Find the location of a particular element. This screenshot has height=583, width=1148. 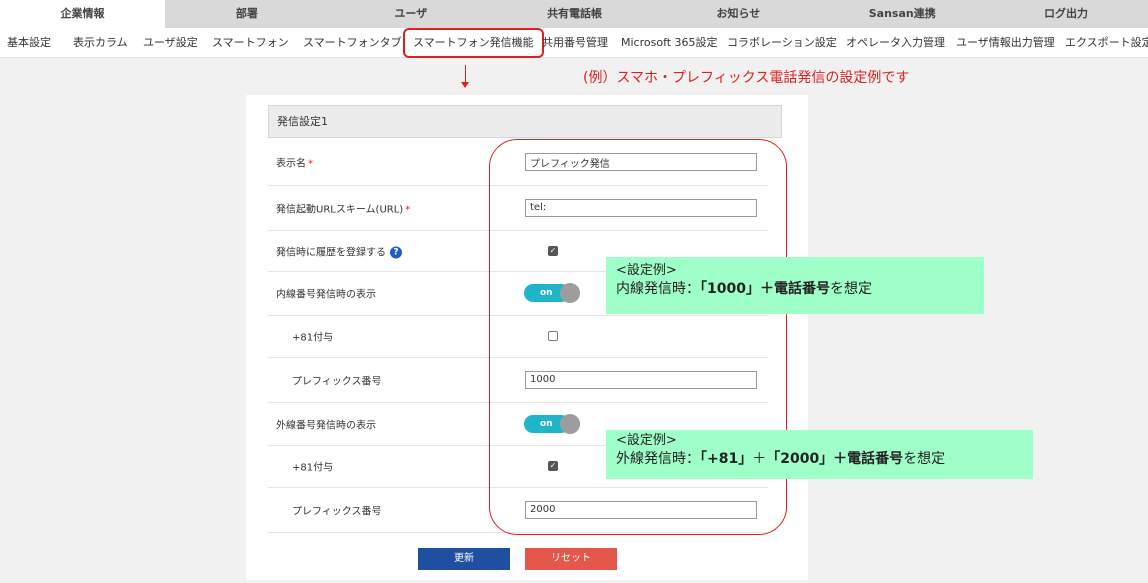

section-title: 発信設定1 is located at coordinates (525, 121).